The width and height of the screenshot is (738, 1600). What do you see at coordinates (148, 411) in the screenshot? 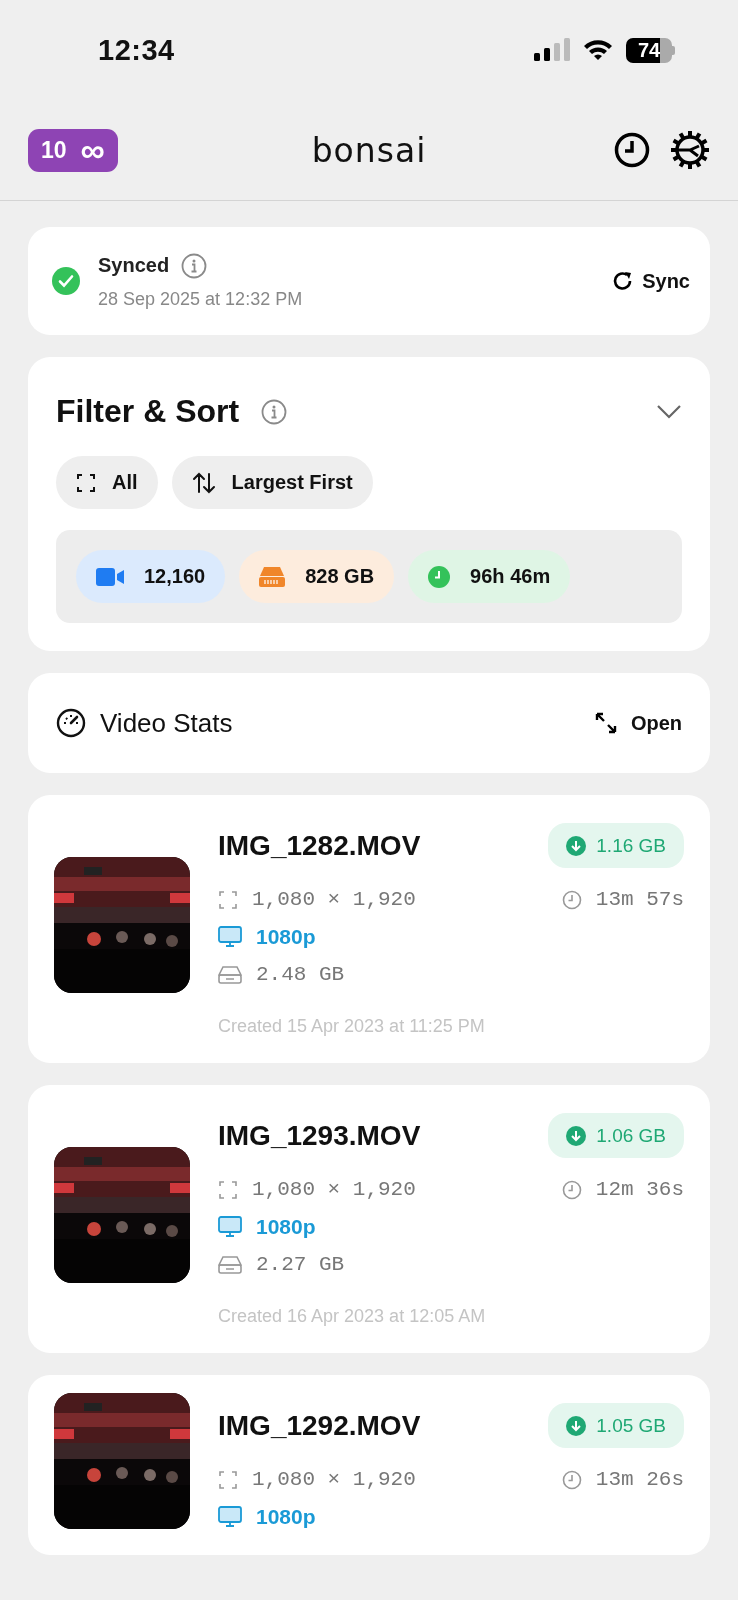
I see `section-title: Filter & Sort` at bounding box center [148, 411].